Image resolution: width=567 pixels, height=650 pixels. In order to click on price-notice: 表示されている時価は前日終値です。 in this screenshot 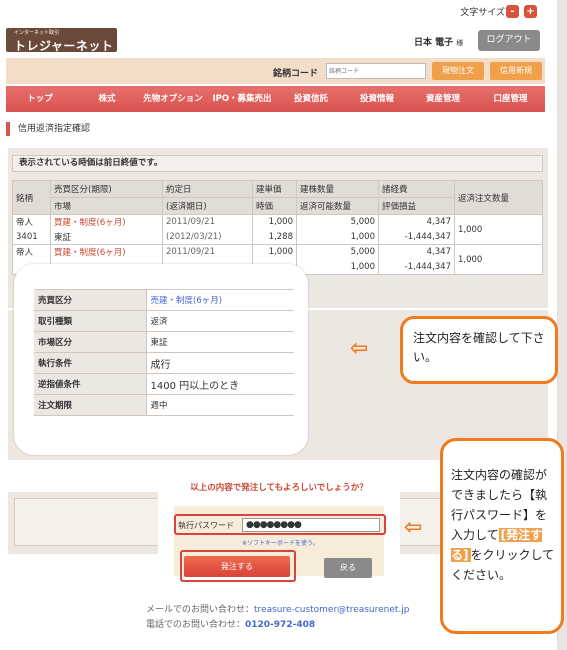, I will do `click(277, 163)`.